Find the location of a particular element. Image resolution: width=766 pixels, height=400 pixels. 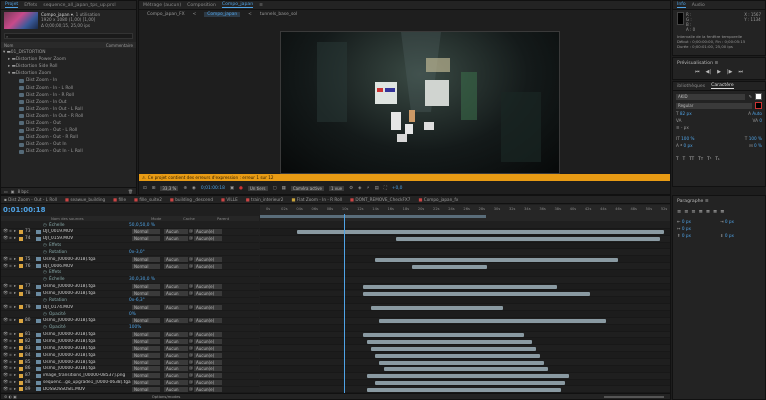

show-snapshot-icon: ▣ is located at coordinates (232, 188).